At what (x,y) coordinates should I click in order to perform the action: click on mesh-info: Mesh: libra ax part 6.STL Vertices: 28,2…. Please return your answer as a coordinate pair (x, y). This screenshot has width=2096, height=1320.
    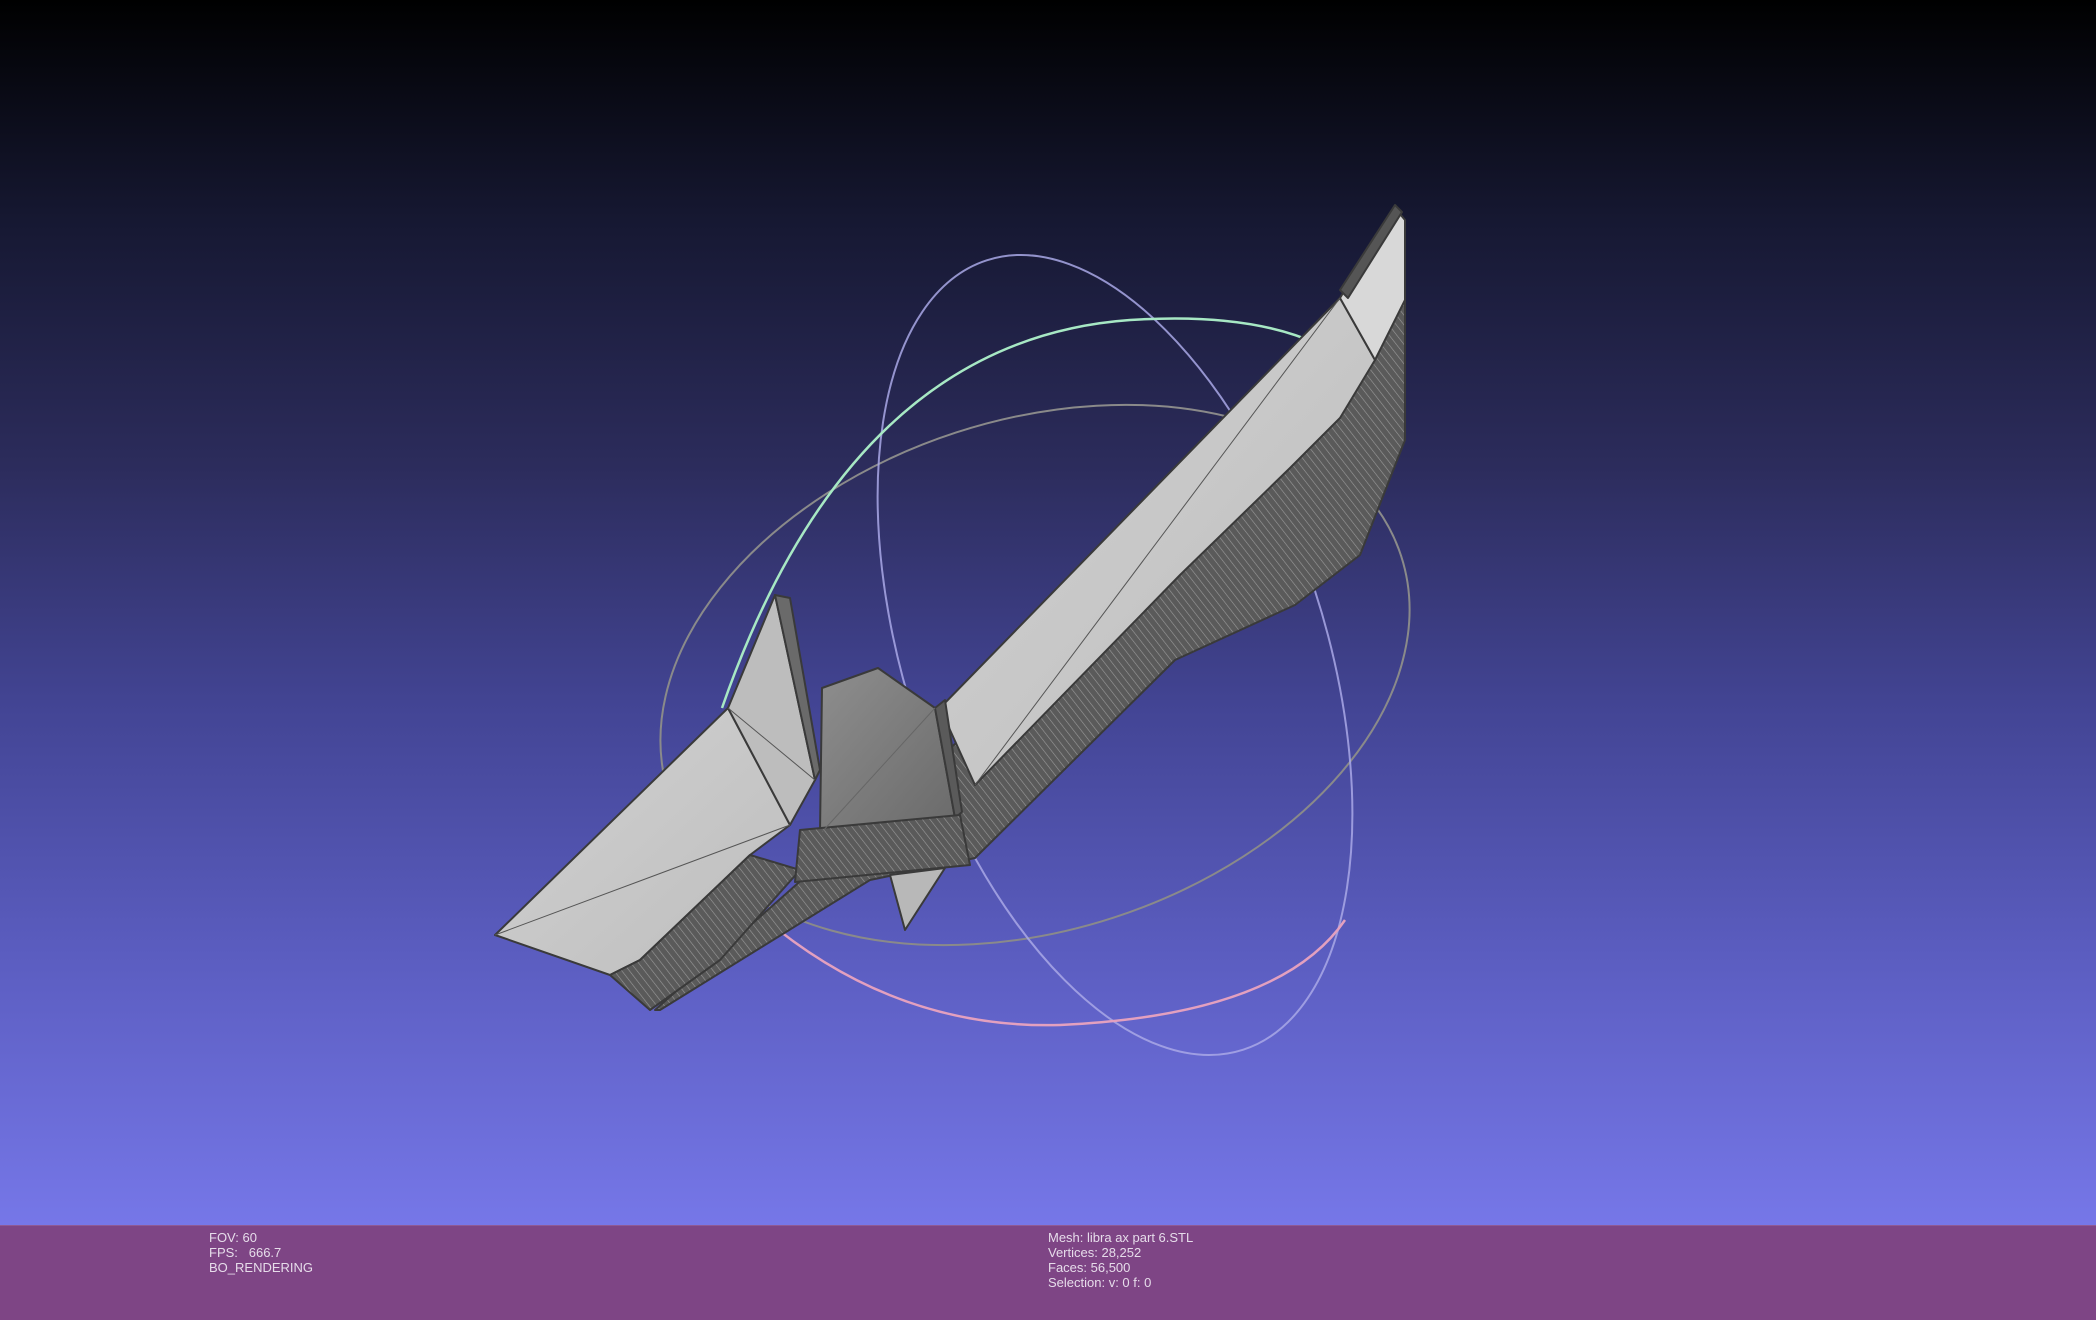
    Looking at the image, I should click on (1120, 1260).